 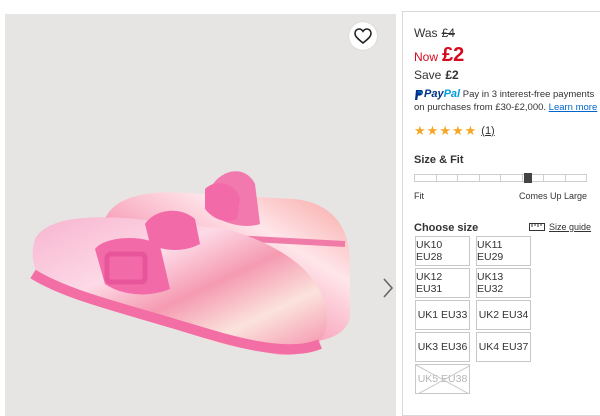 I want to click on review-count-link: (1), so click(x=487, y=131).